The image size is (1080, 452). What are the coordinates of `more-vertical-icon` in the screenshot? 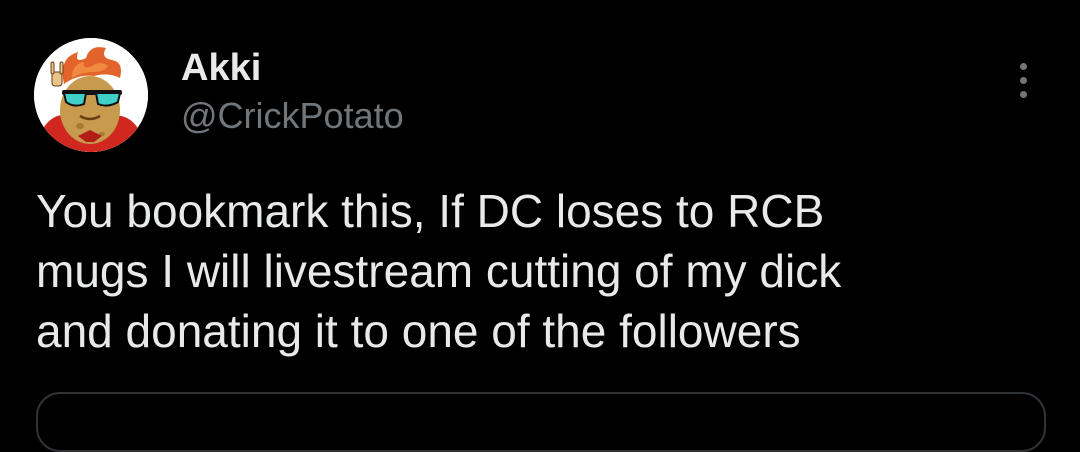 It's located at (1023, 66).